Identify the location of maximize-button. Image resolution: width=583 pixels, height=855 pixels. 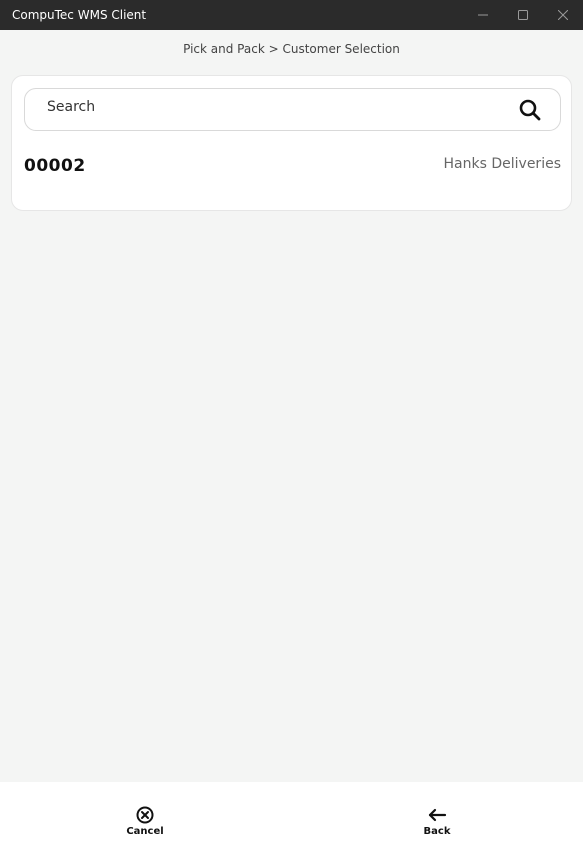
(523, 15).